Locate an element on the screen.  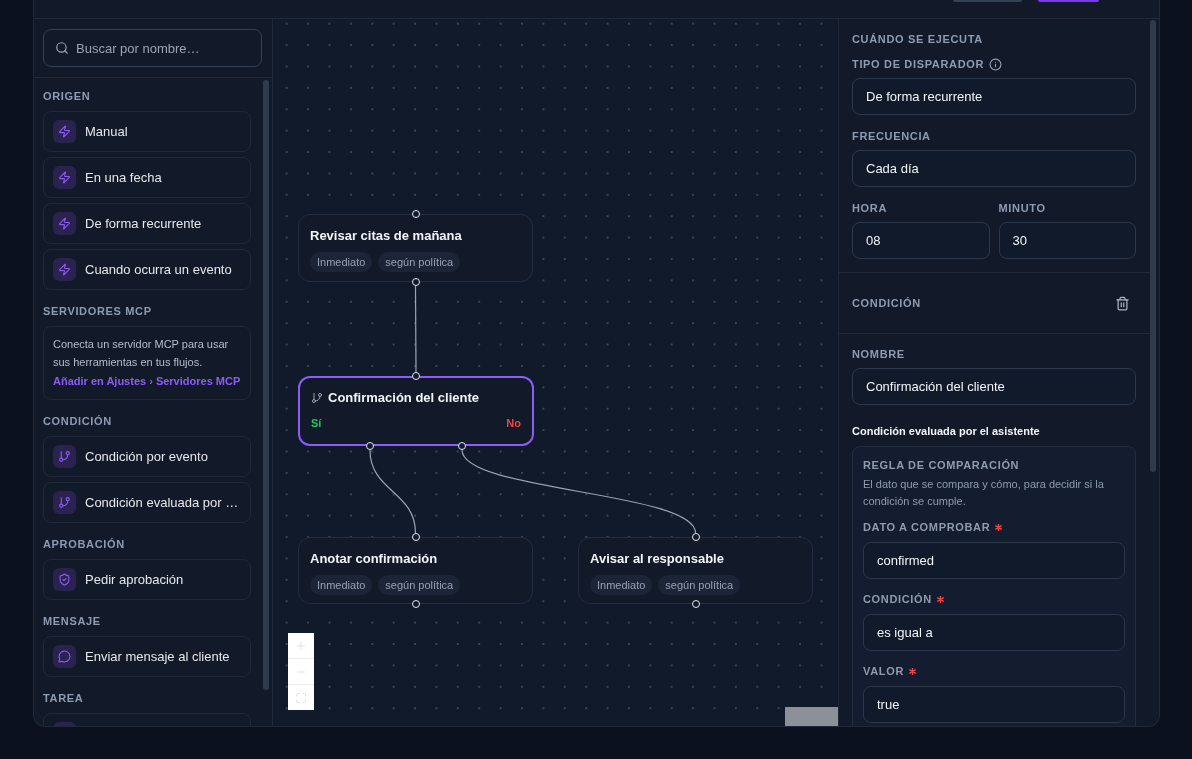
node-title: Avisar al responsable is located at coordinates (657, 559).